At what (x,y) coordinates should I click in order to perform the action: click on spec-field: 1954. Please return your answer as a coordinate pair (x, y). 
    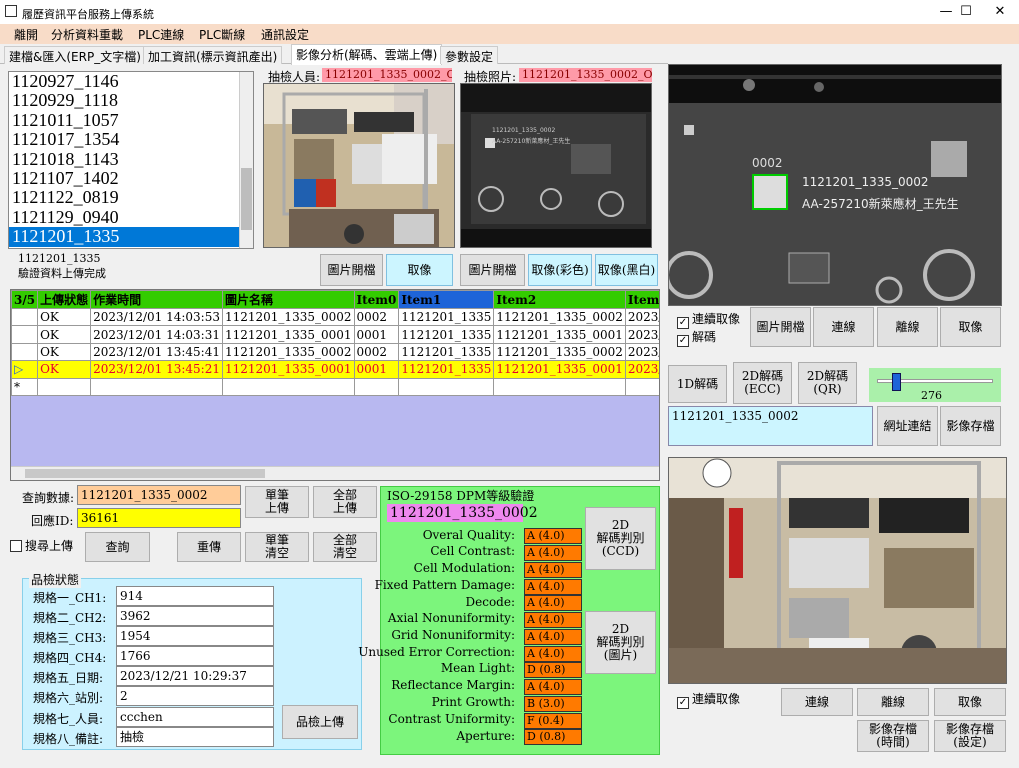
    Looking at the image, I should click on (195, 636).